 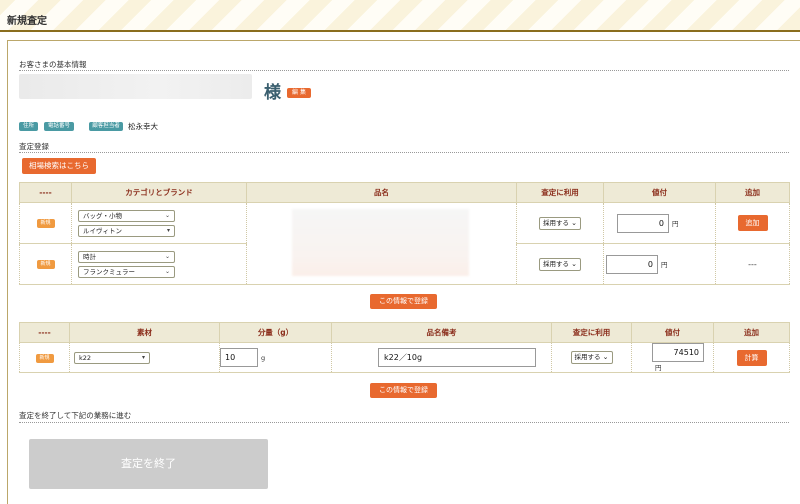 What do you see at coordinates (380, 242) in the screenshot?
I see `product-image-redacted` at bounding box center [380, 242].